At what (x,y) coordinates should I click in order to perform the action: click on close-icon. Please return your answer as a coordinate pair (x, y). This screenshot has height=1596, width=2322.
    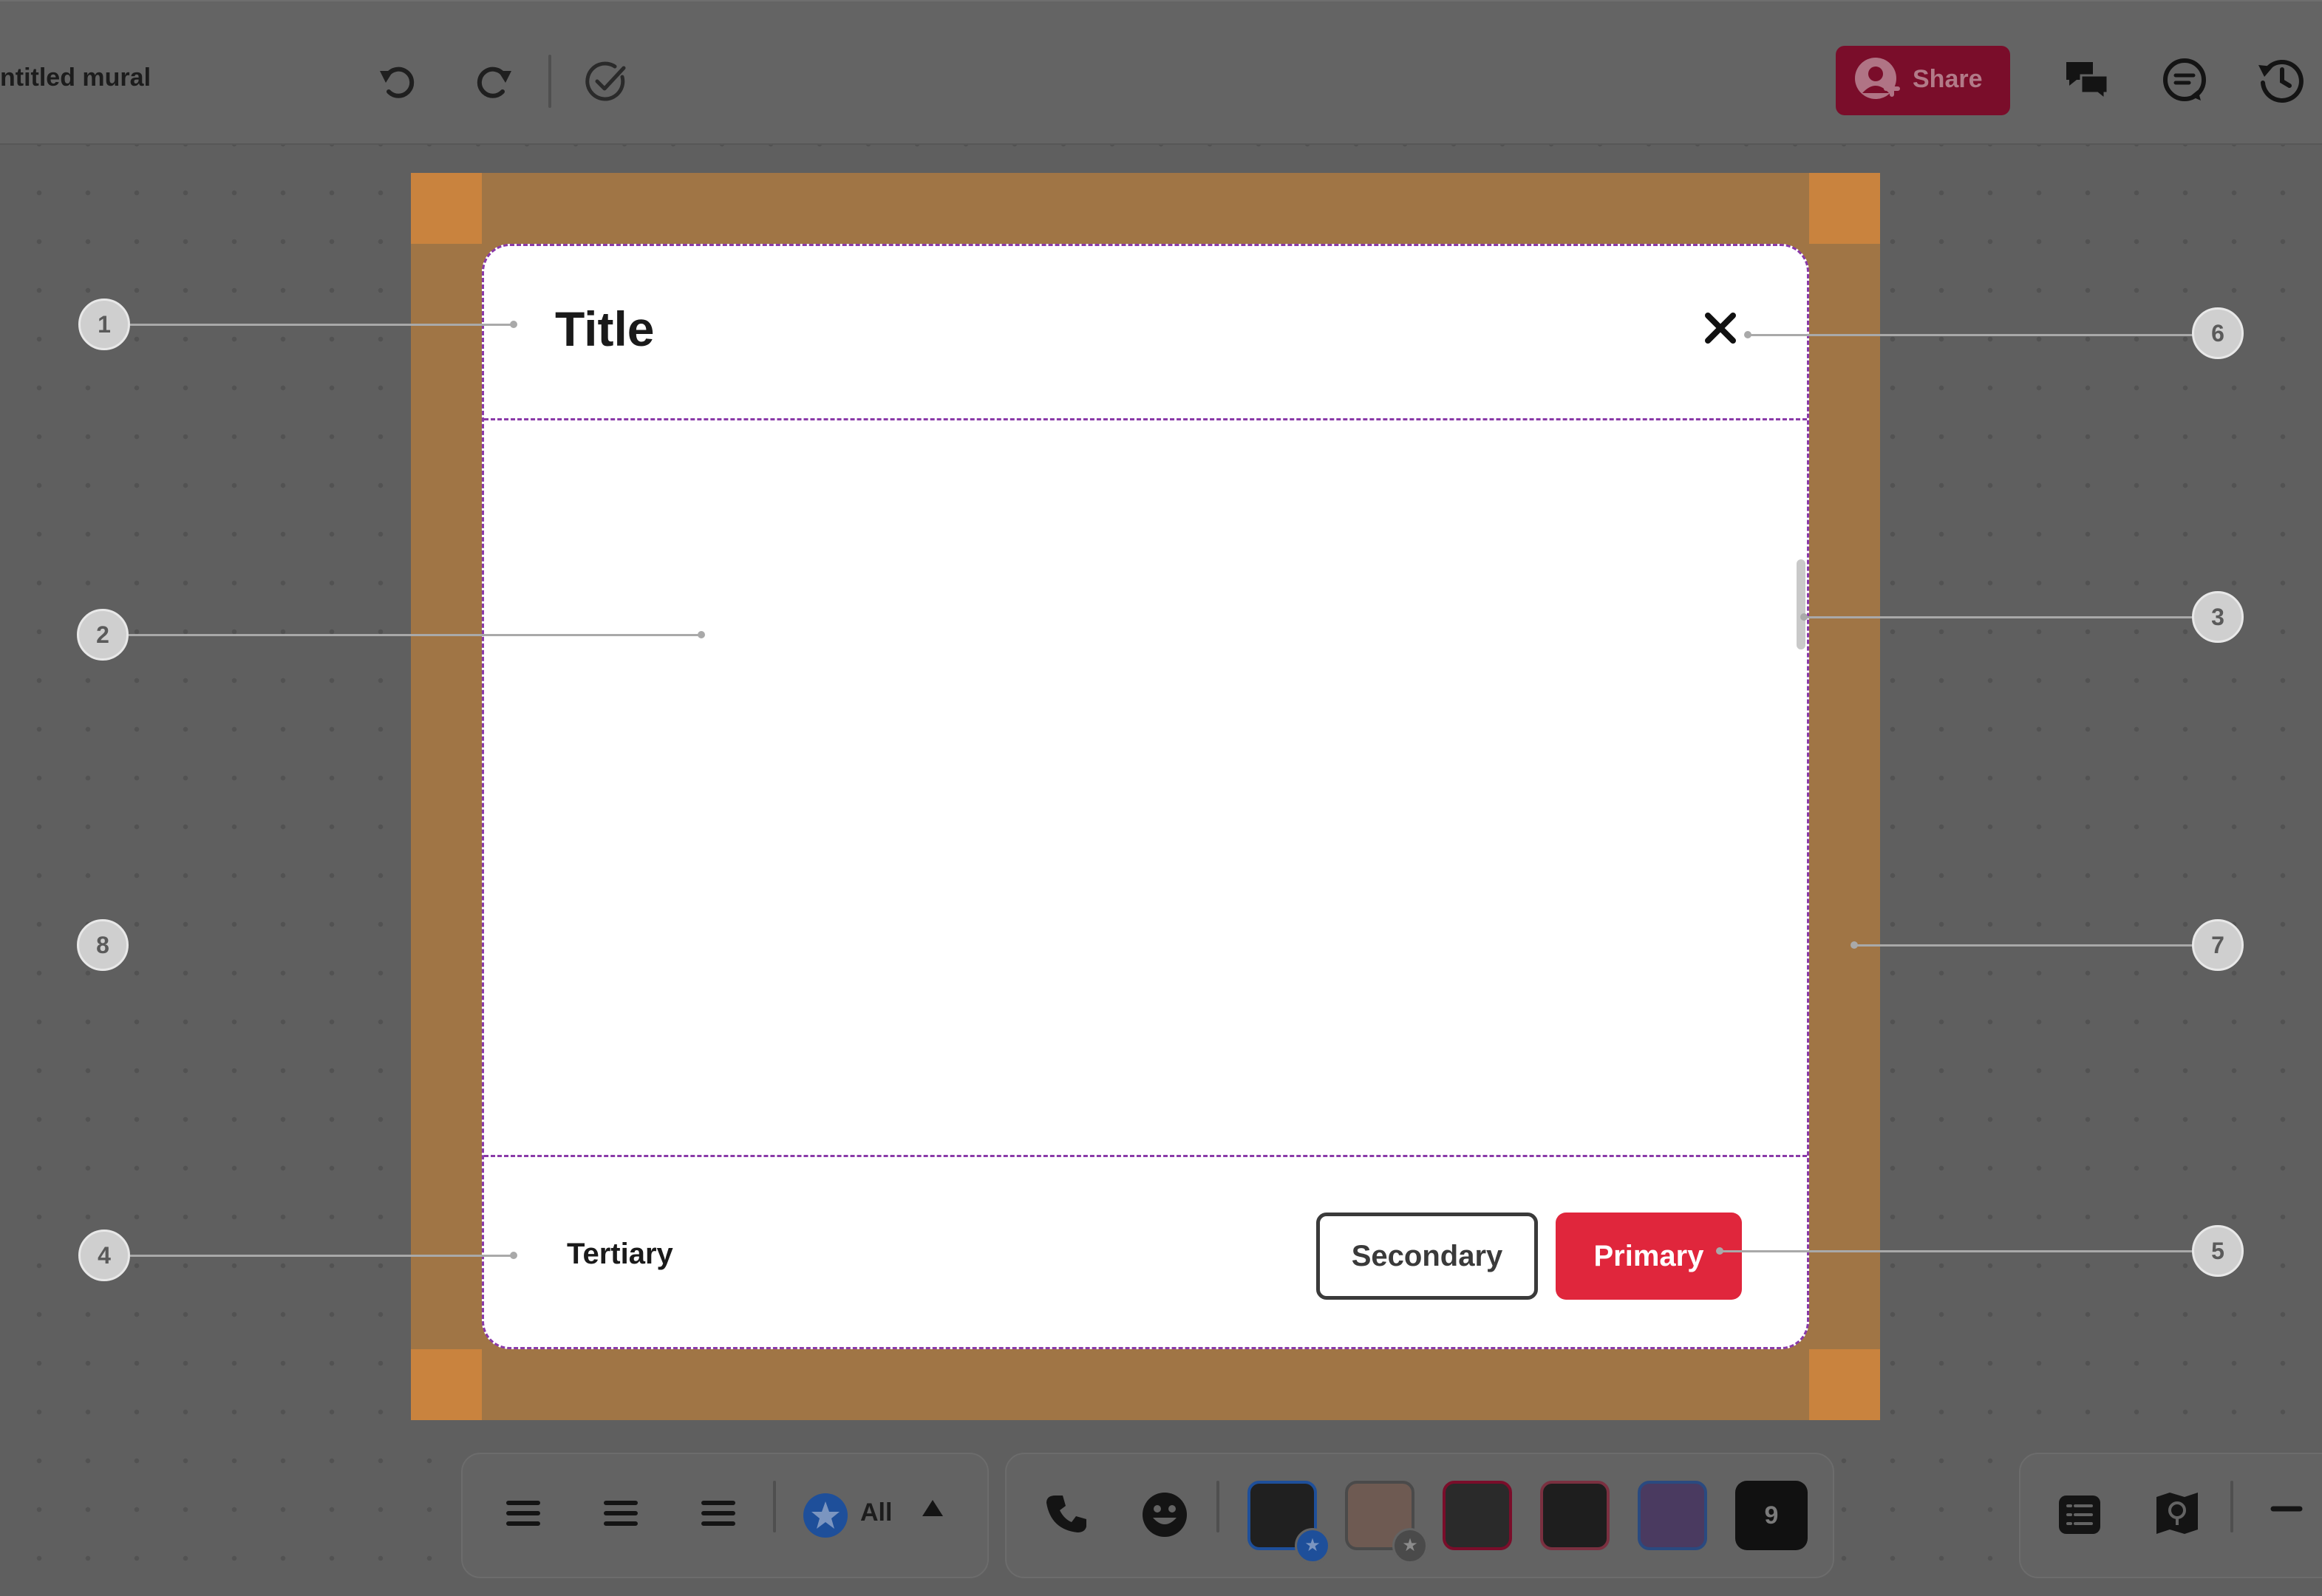
    Looking at the image, I should click on (1720, 328).